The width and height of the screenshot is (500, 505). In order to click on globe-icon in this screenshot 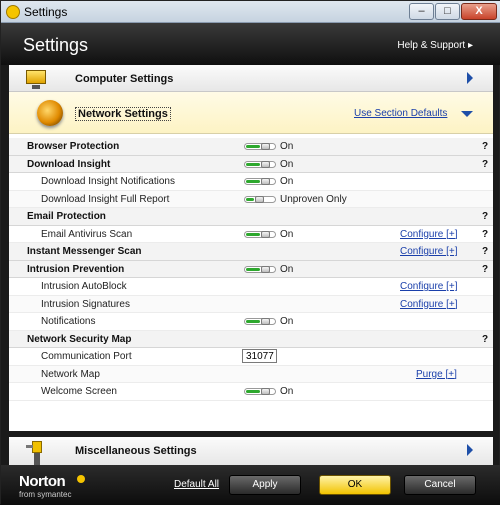, I will do `click(50, 113)`.